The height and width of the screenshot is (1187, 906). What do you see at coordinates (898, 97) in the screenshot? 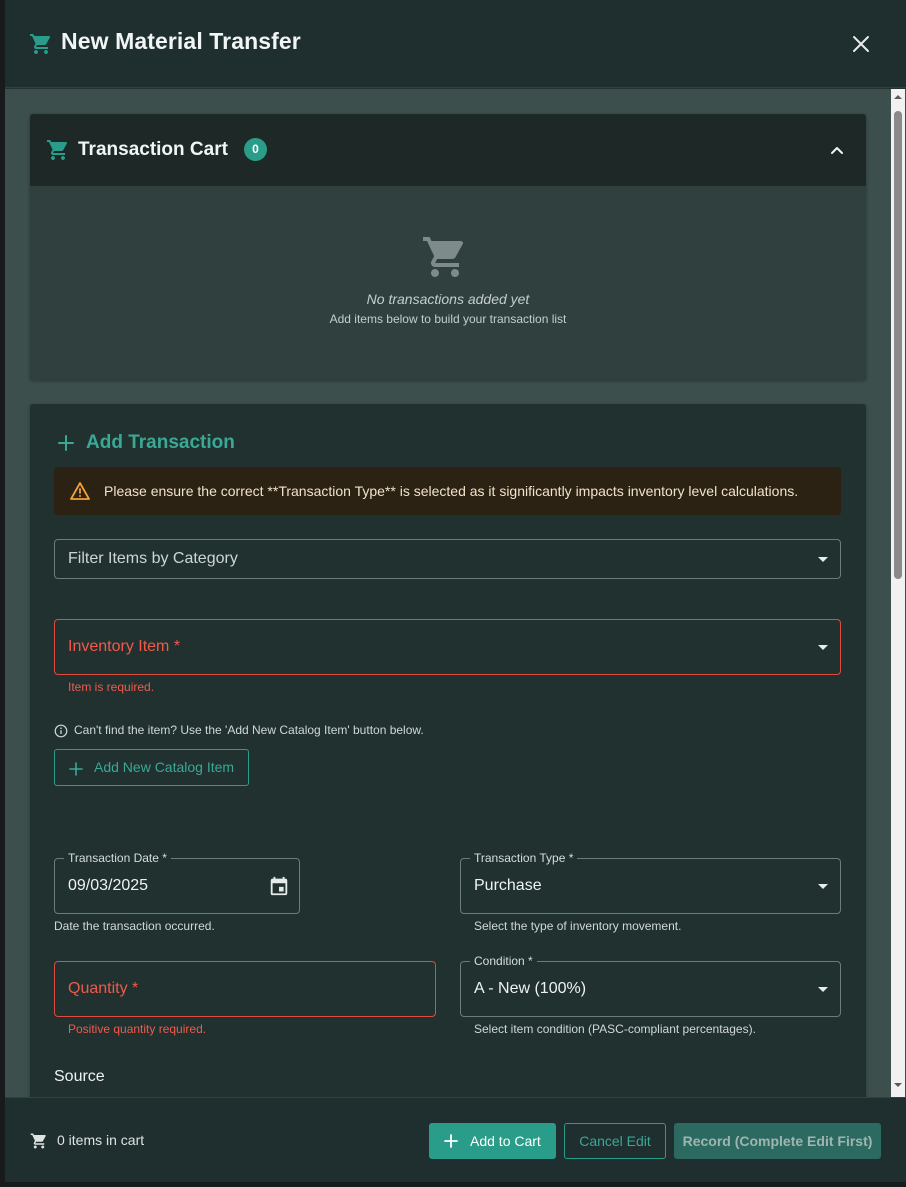
I see `scroll-up-arrow-icon` at bounding box center [898, 97].